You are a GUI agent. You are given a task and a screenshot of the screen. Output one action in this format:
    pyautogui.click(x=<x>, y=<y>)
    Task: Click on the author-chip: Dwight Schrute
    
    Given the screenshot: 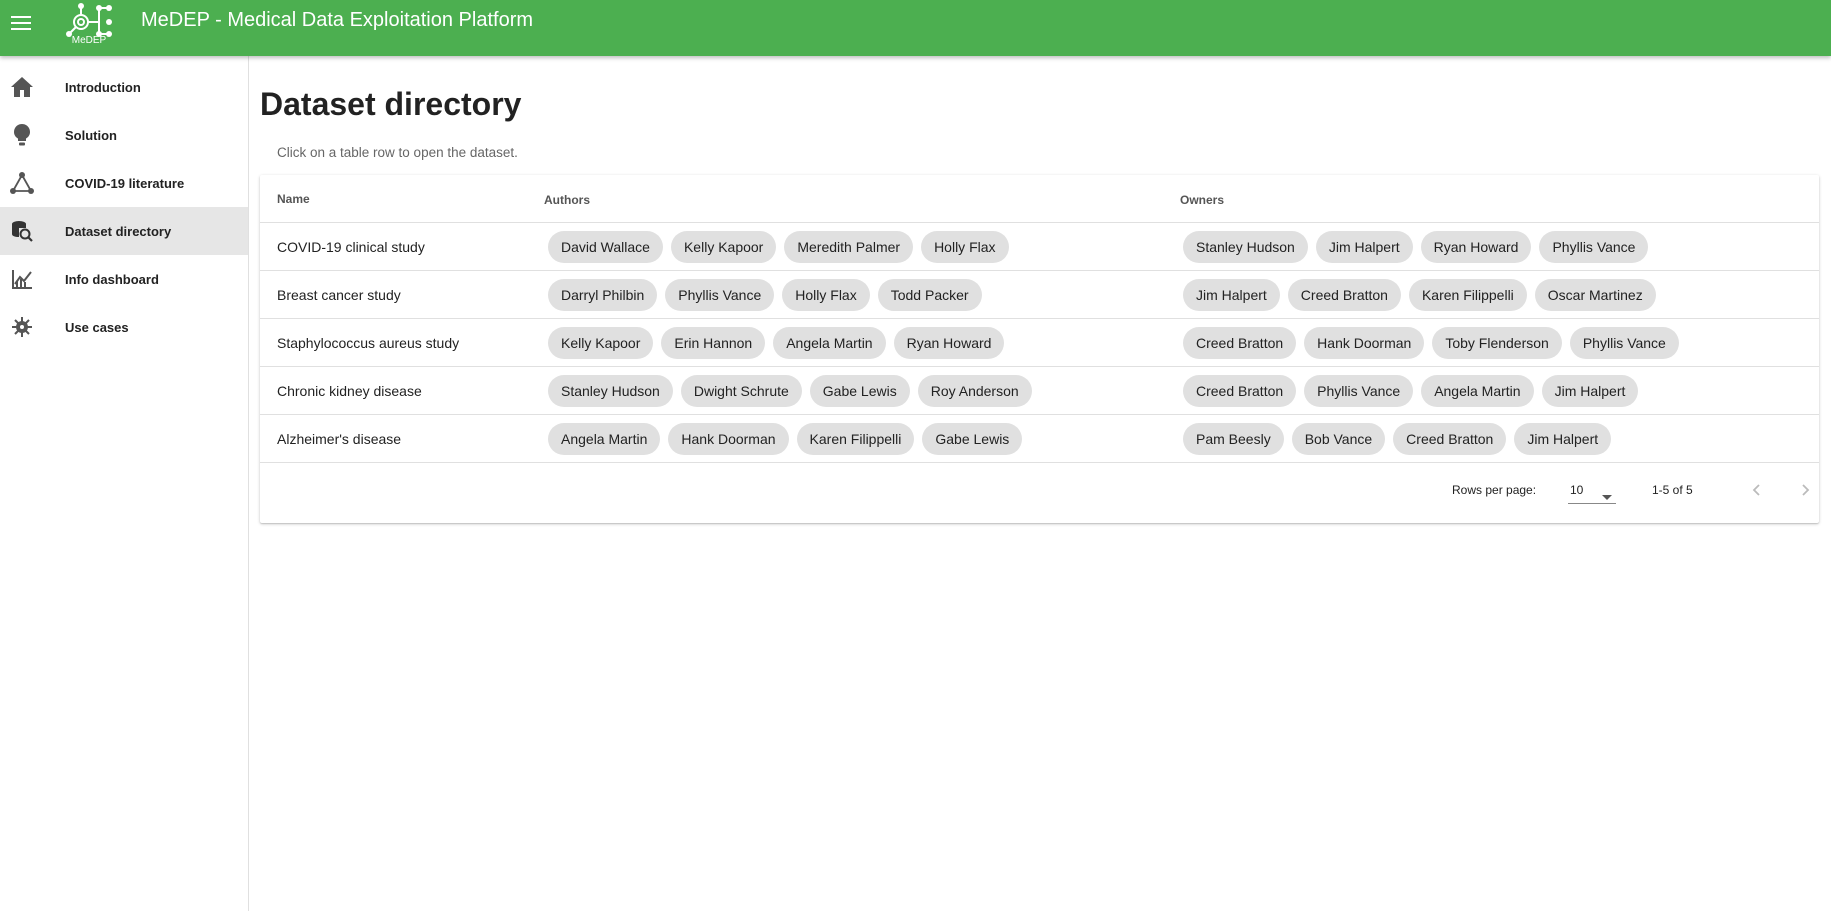 What is the action you would take?
    pyautogui.click(x=741, y=391)
    